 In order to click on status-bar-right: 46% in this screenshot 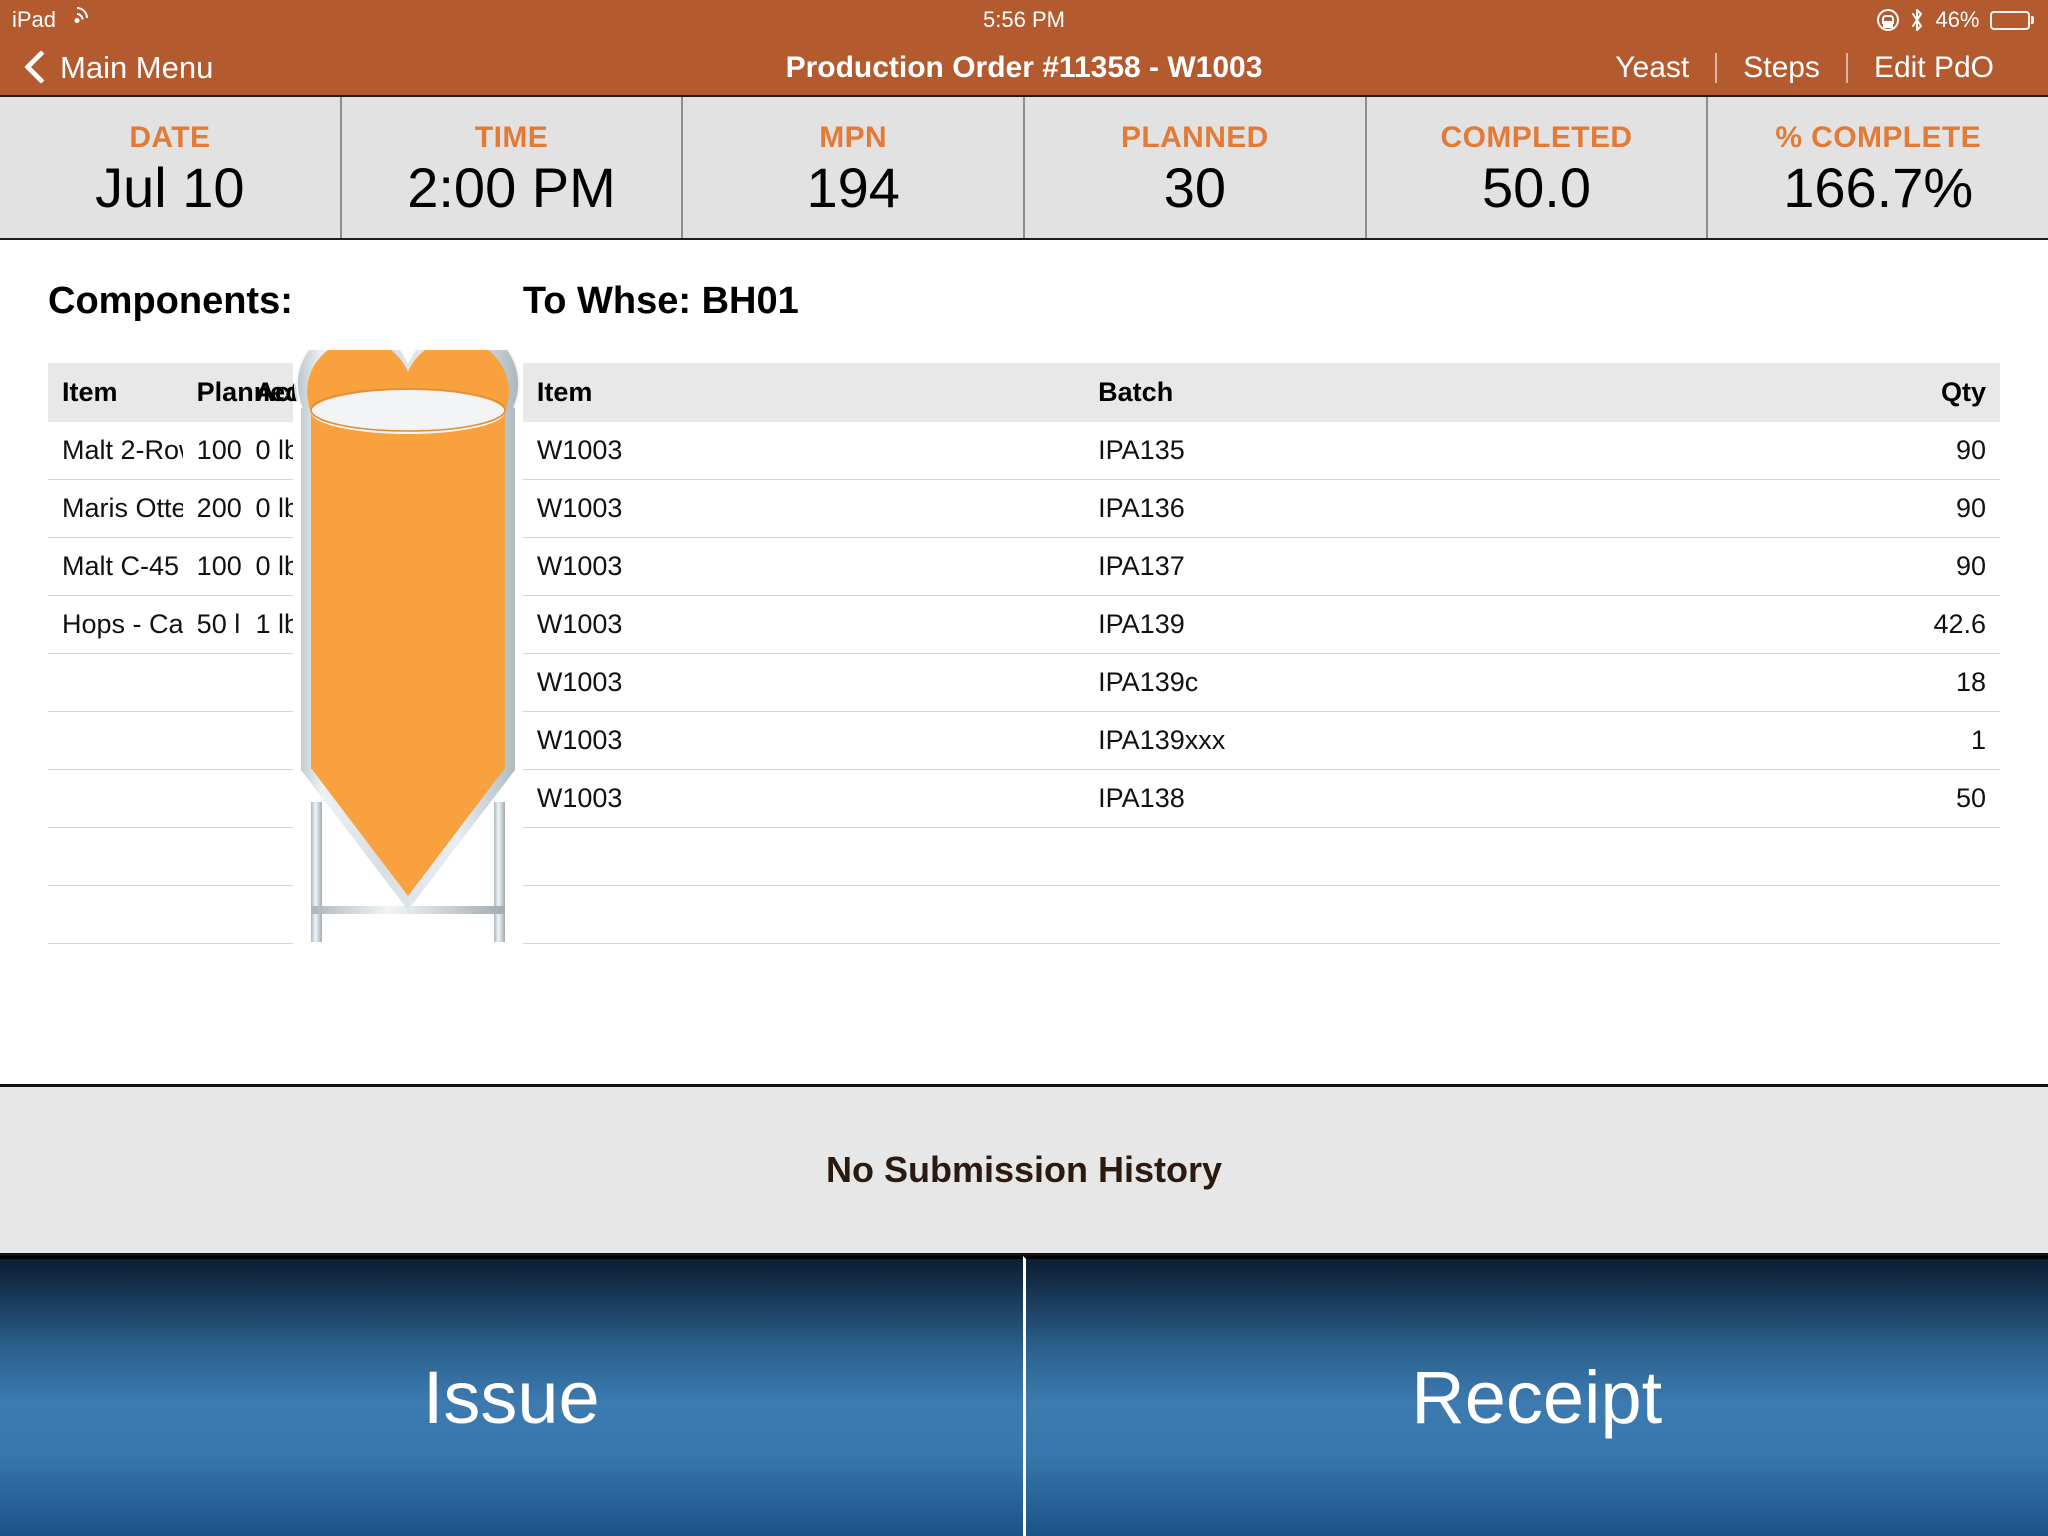, I will do `click(1962, 20)`.